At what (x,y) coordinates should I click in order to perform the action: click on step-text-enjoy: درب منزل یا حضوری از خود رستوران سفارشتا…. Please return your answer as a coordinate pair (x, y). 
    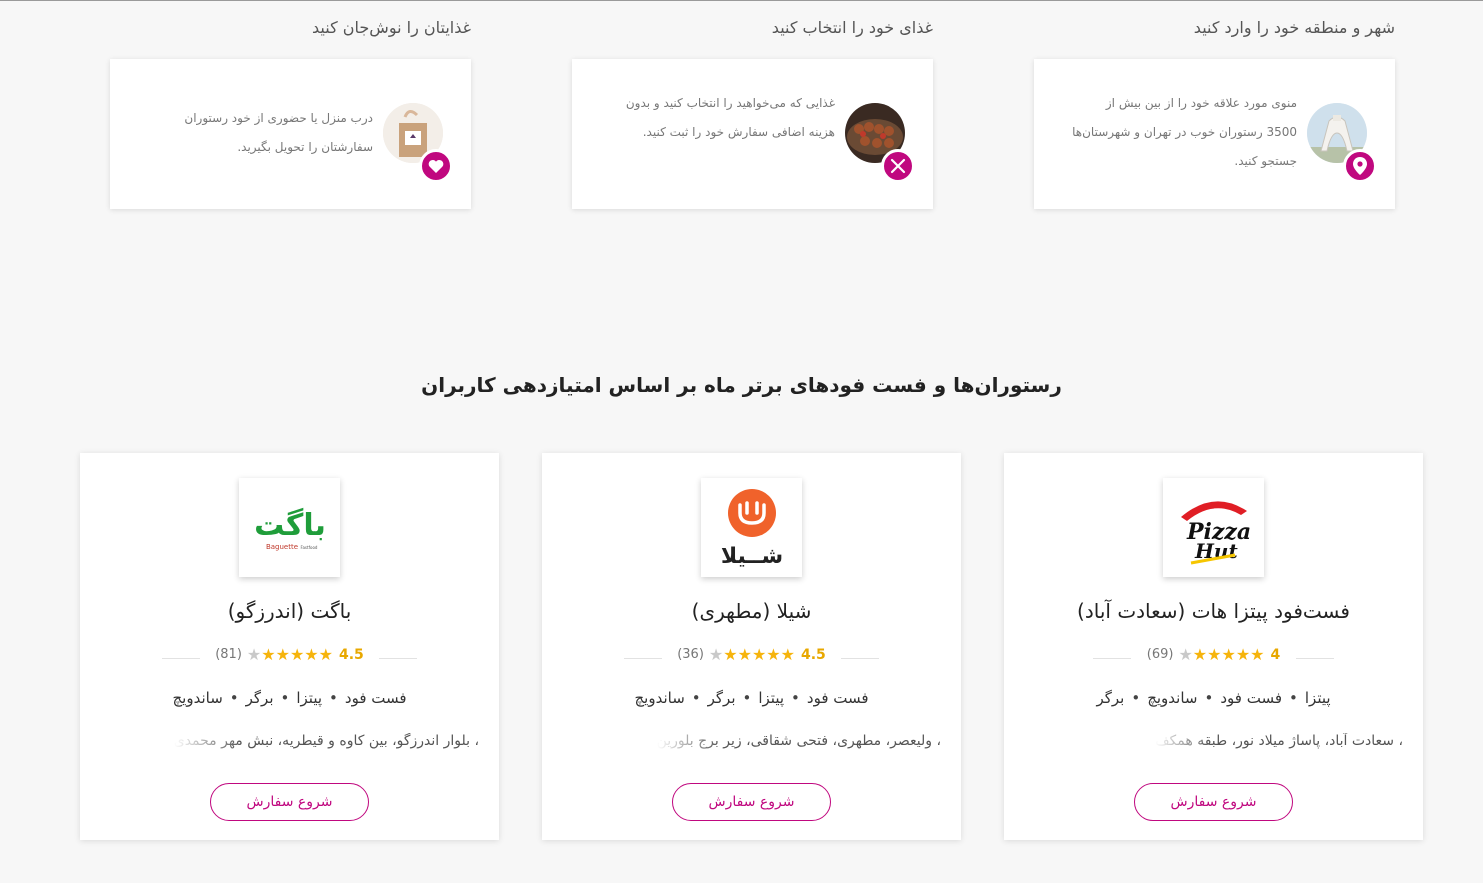
    Looking at the image, I should click on (278, 132).